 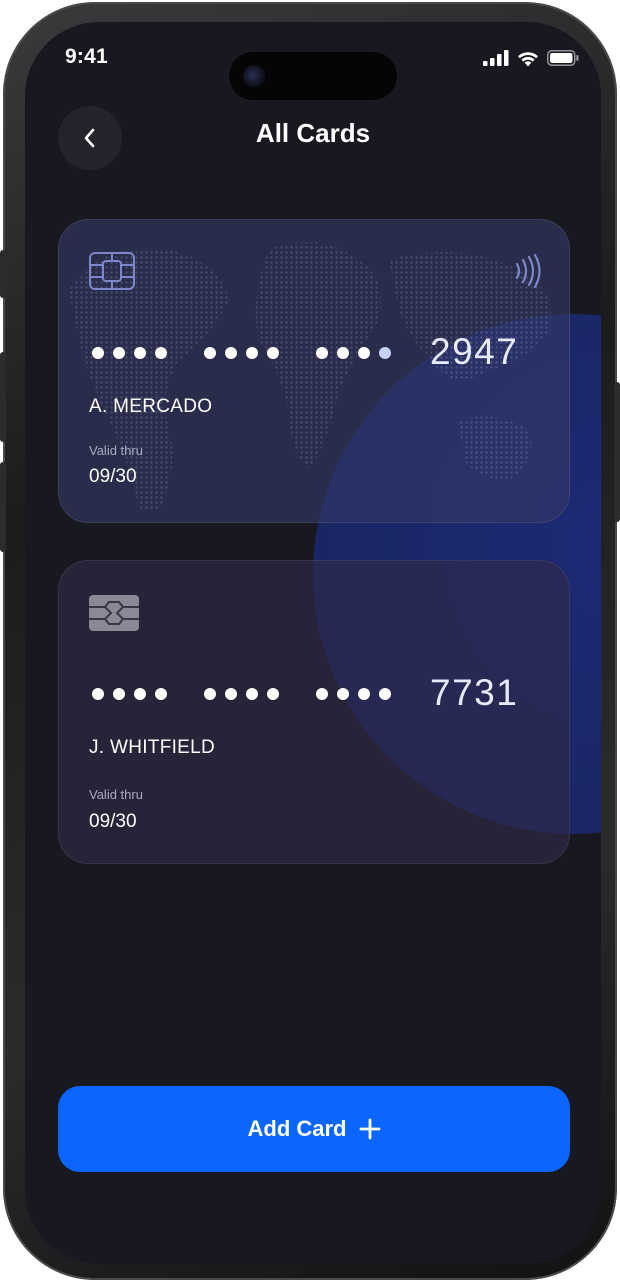 I want to click on card-last-four: 7731, so click(x=474, y=692).